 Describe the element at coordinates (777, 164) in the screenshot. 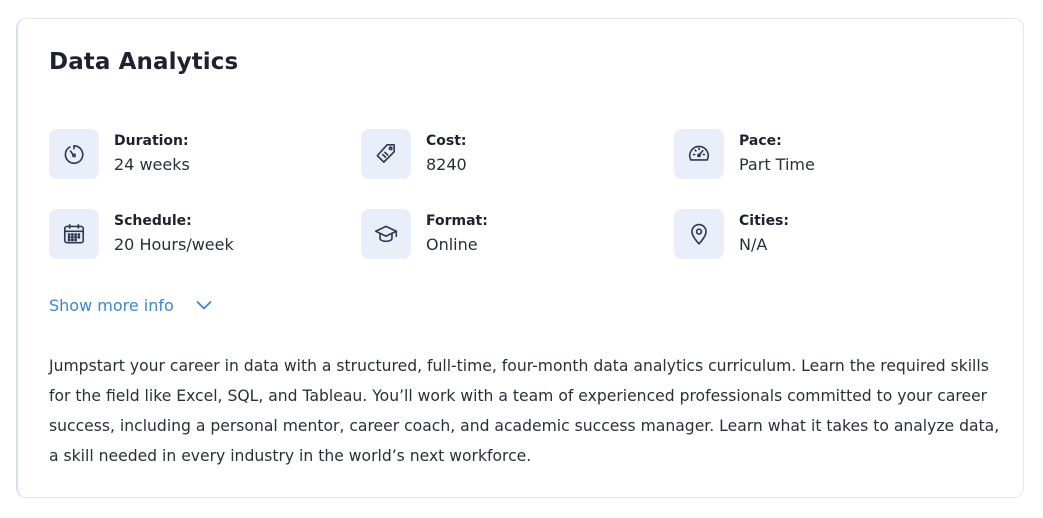

I see `stat-value: Part Time` at that location.